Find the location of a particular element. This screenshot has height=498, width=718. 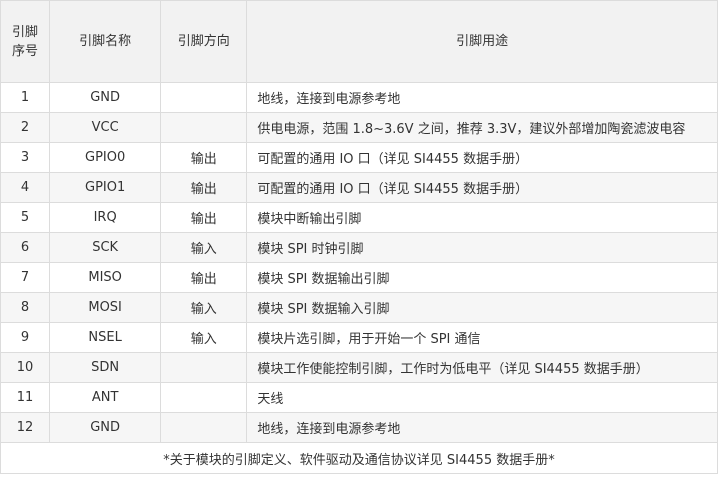

table-row: 5 IRQ 输出 模块中断输出引脚 is located at coordinates (359, 217).